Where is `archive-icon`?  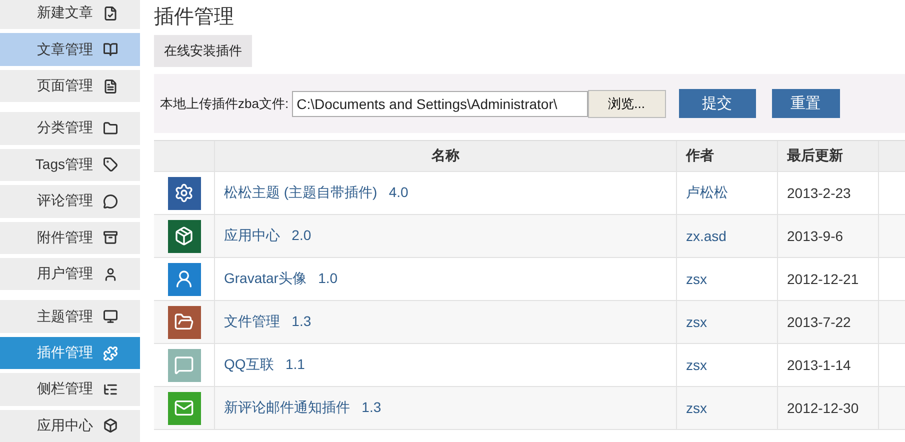
archive-icon is located at coordinates (110, 238).